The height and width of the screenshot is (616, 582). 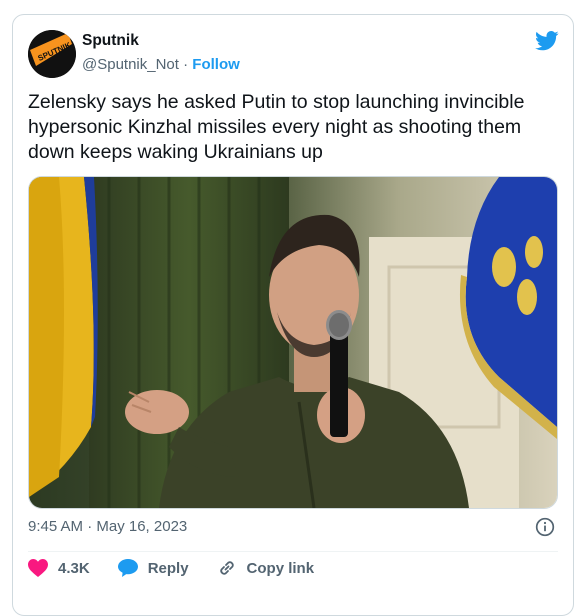 What do you see at coordinates (293, 551) in the screenshot?
I see `divider` at bounding box center [293, 551].